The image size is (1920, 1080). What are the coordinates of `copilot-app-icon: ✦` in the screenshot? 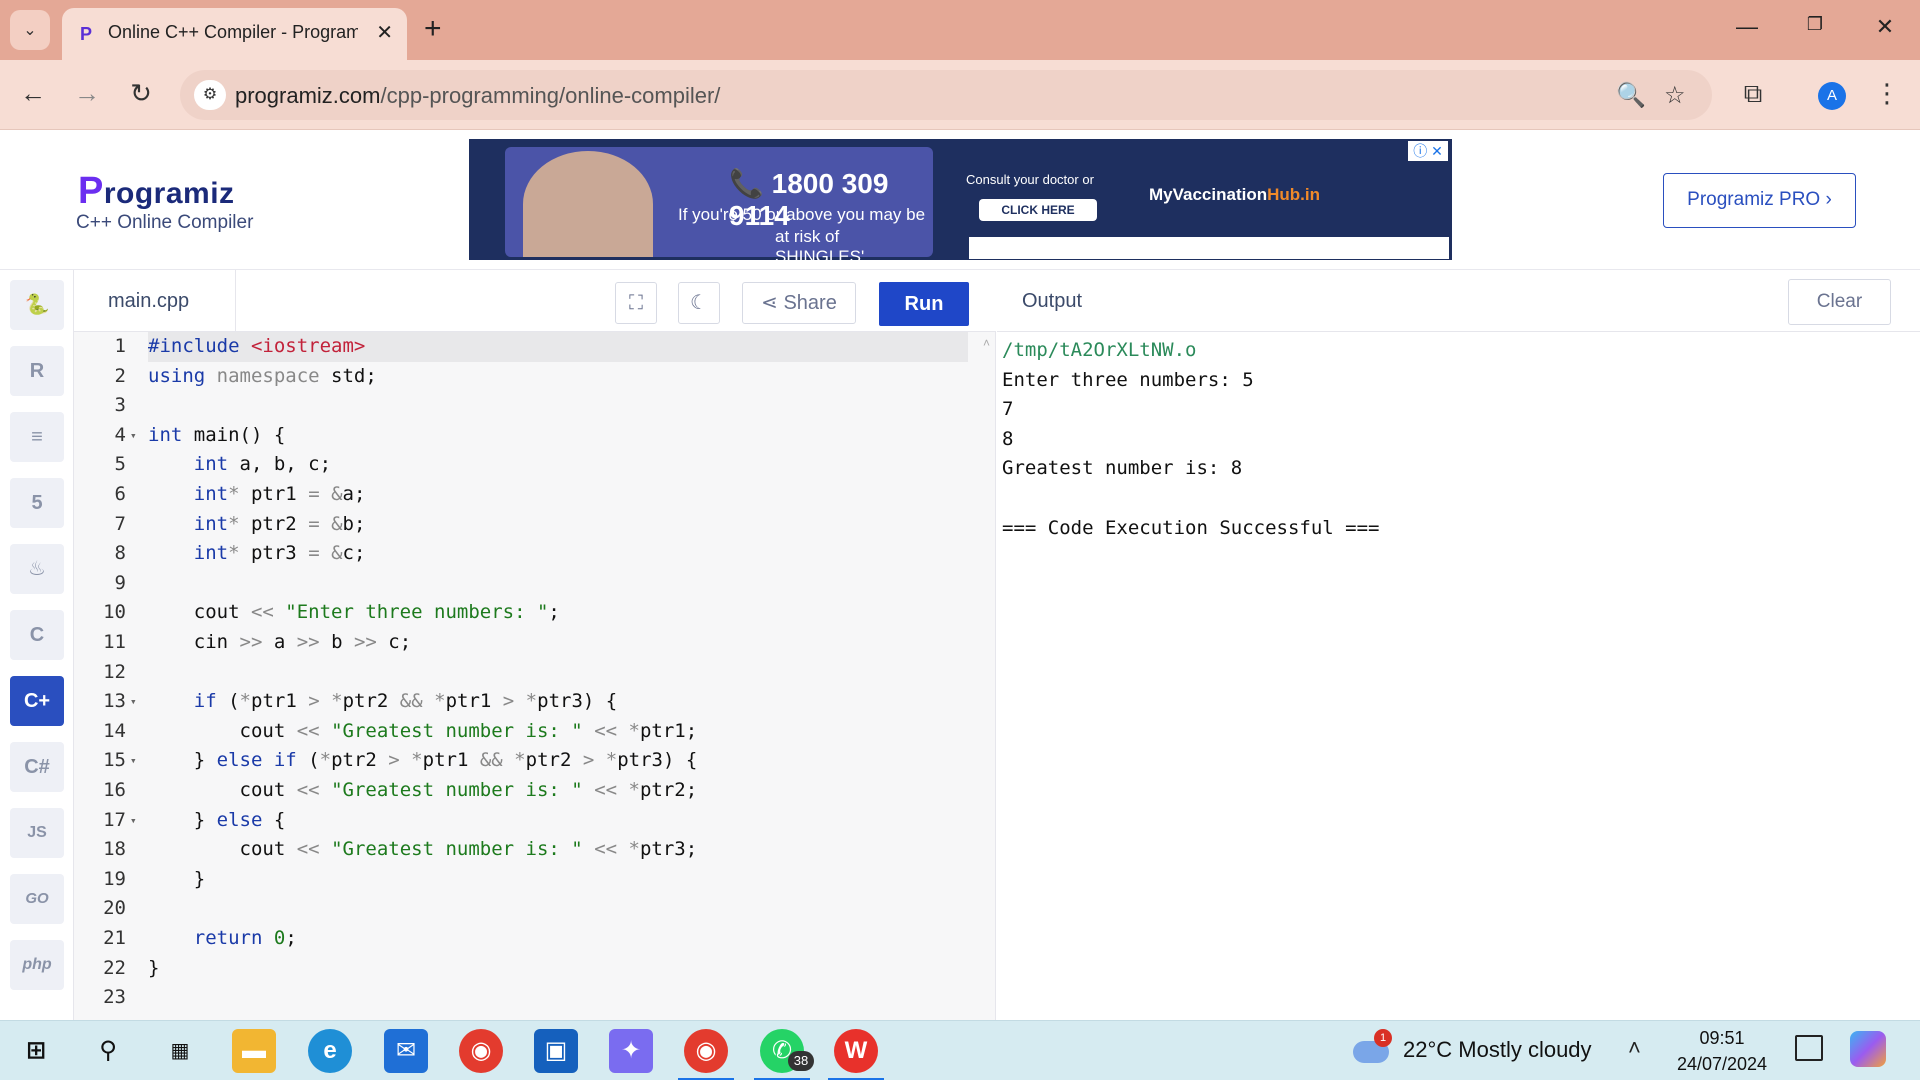 It's located at (631, 1051).